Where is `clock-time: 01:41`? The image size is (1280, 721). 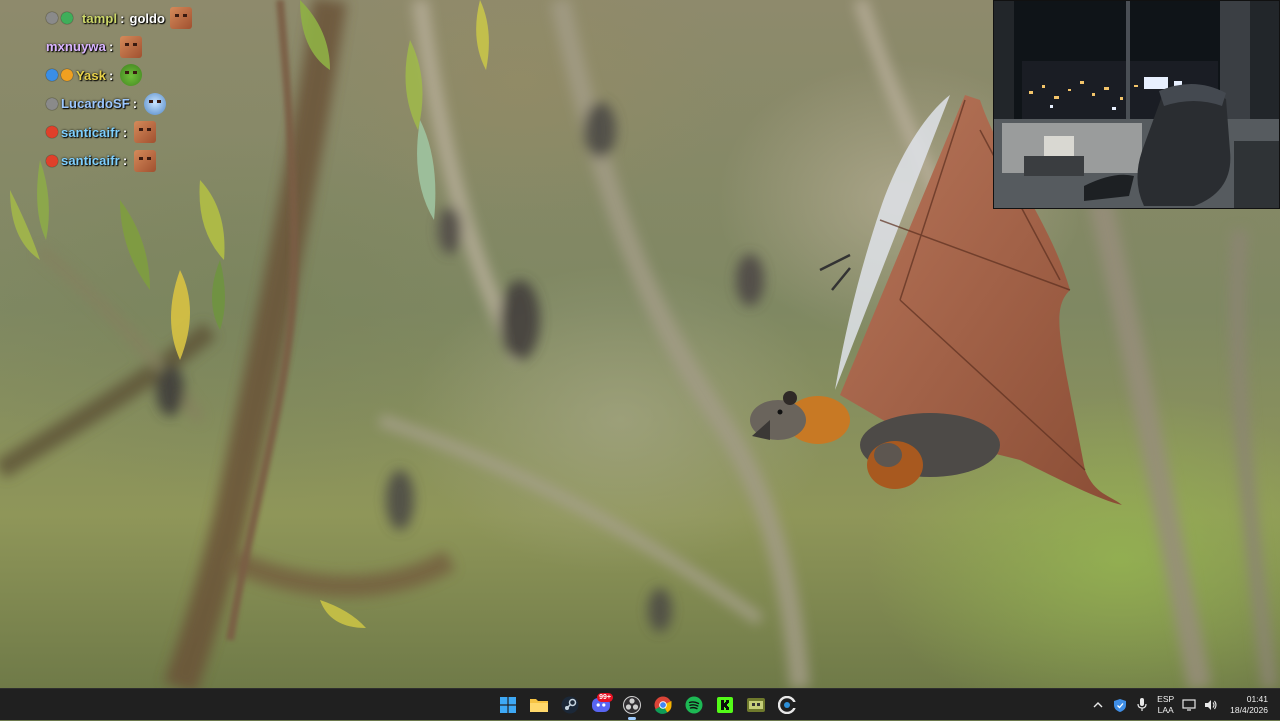
clock-time: 01:41 is located at coordinates (1257, 699).